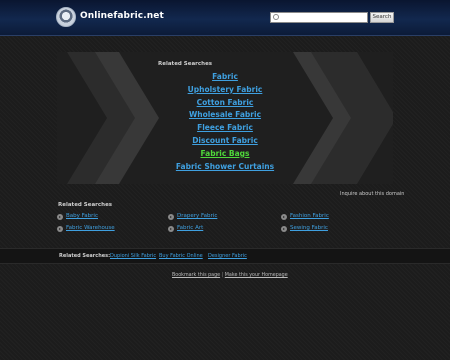  I want to click on related-link-sewing-fabric: Sewing Fabric, so click(309, 228).